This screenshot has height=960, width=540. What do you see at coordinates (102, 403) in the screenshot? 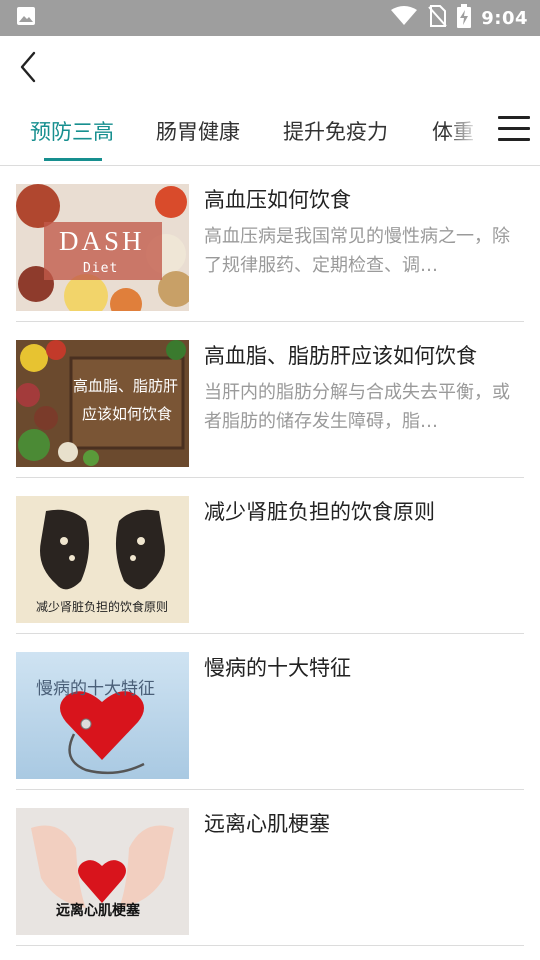
I see `article-thumbnail: 高血脂、脂肪肝 应该如何饮食` at bounding box center [102, 403].